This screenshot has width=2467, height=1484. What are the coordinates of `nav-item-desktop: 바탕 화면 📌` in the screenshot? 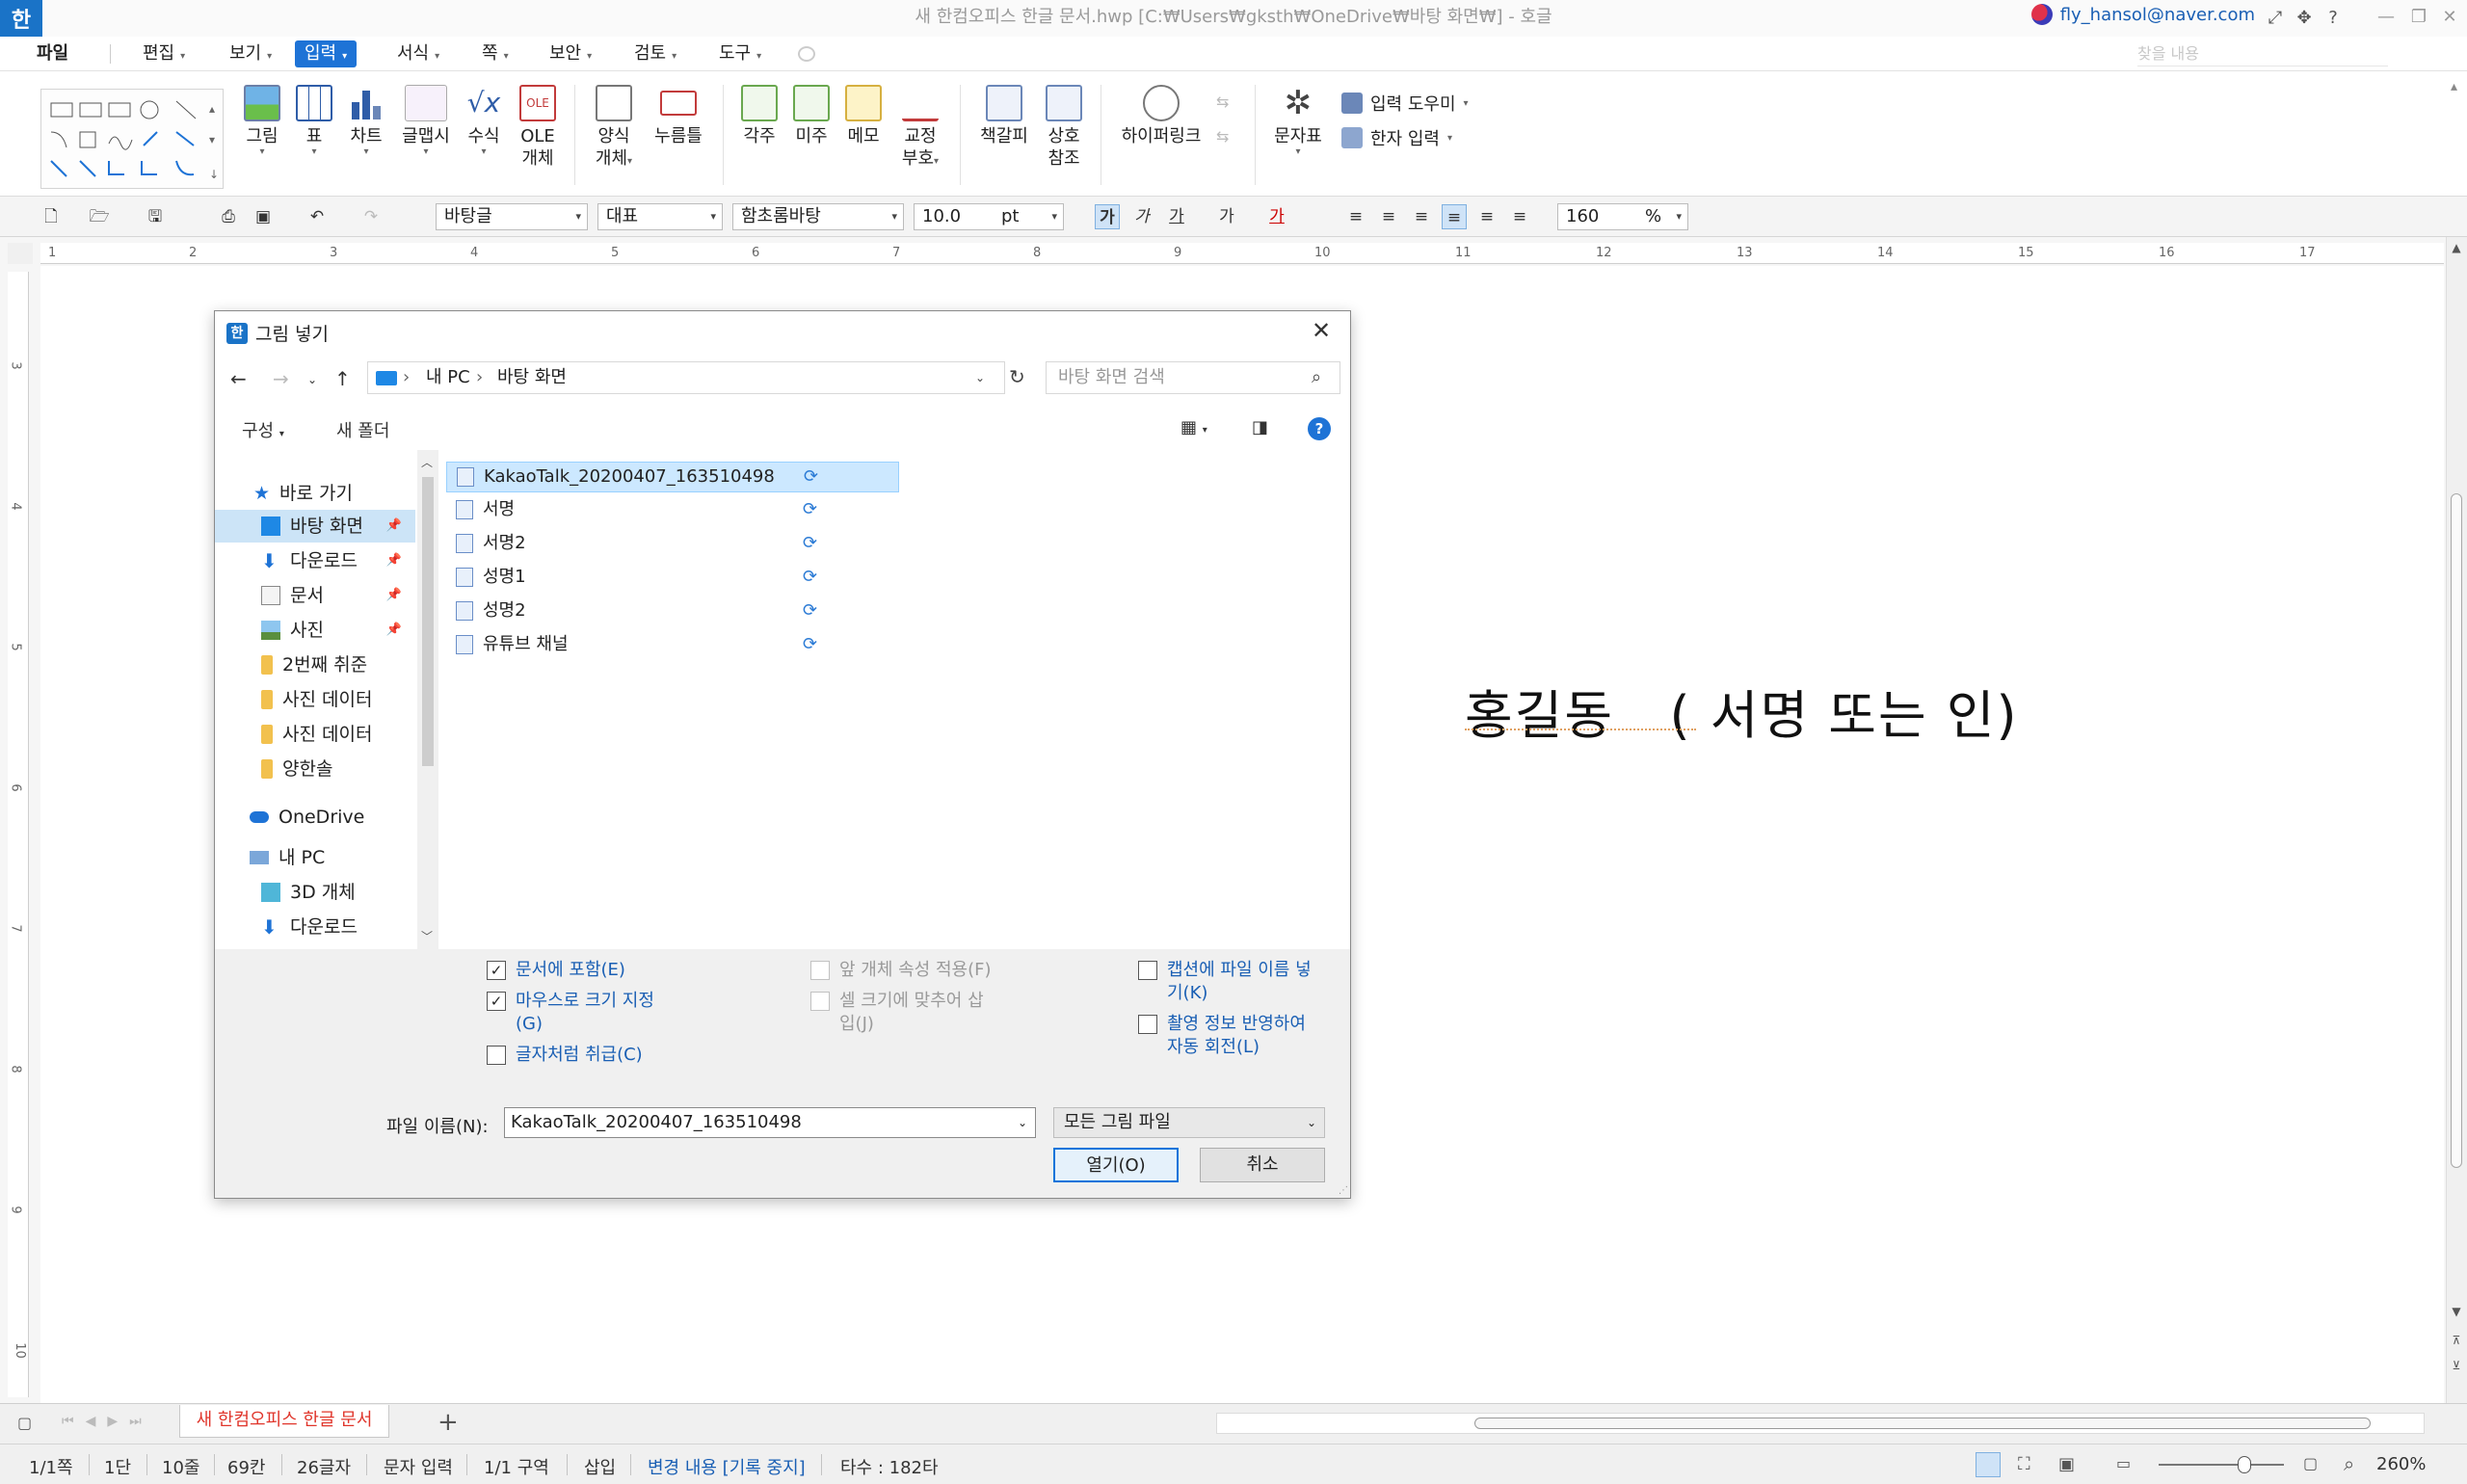 It's located at (315, 526).